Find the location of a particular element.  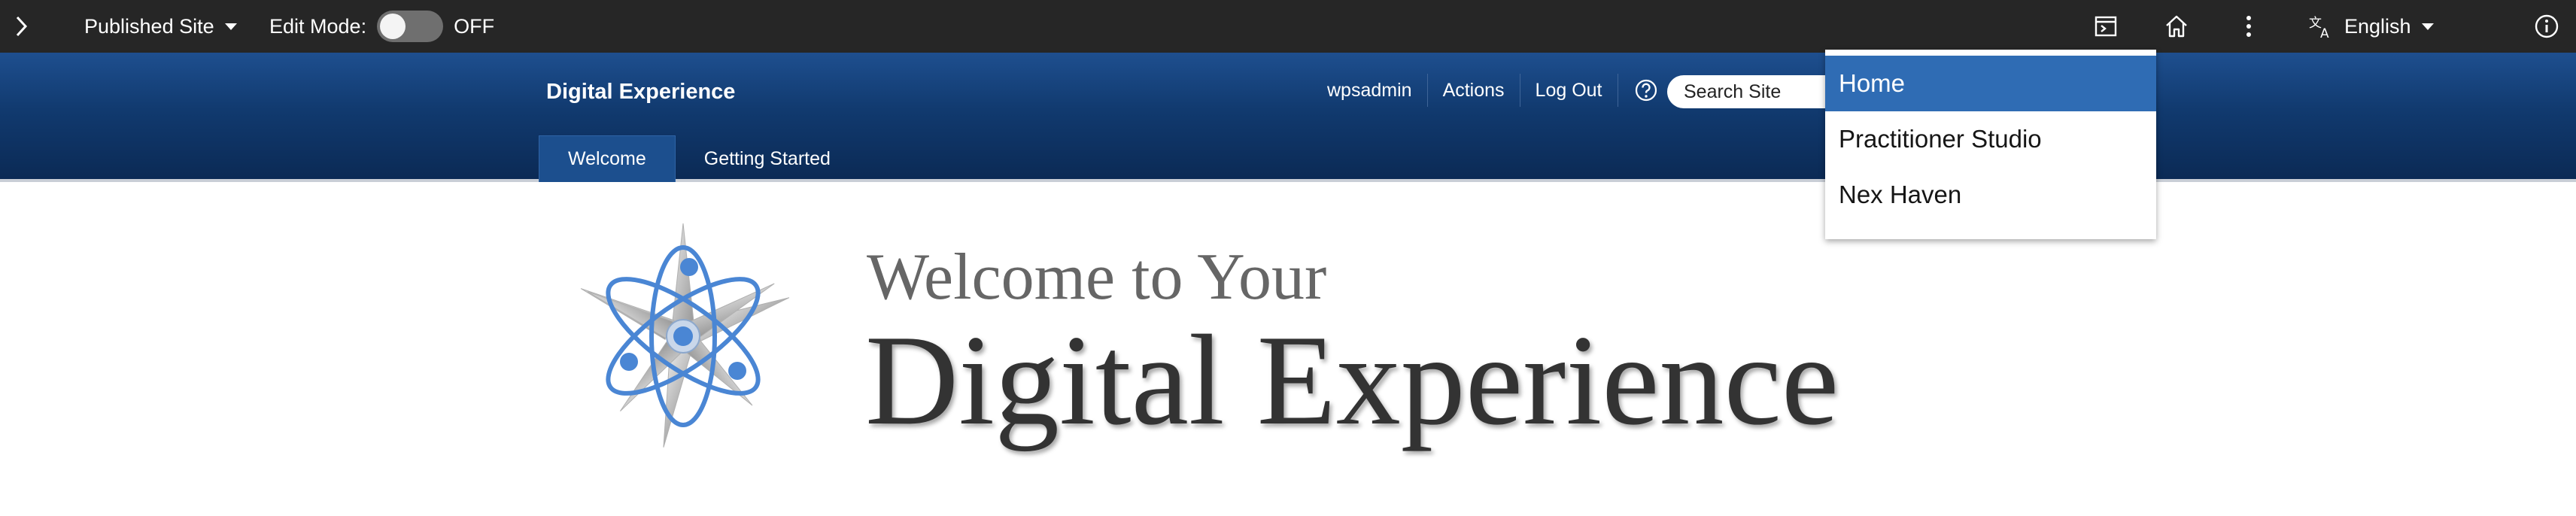

chevron-right-icon is located at coordinates (22, 26).